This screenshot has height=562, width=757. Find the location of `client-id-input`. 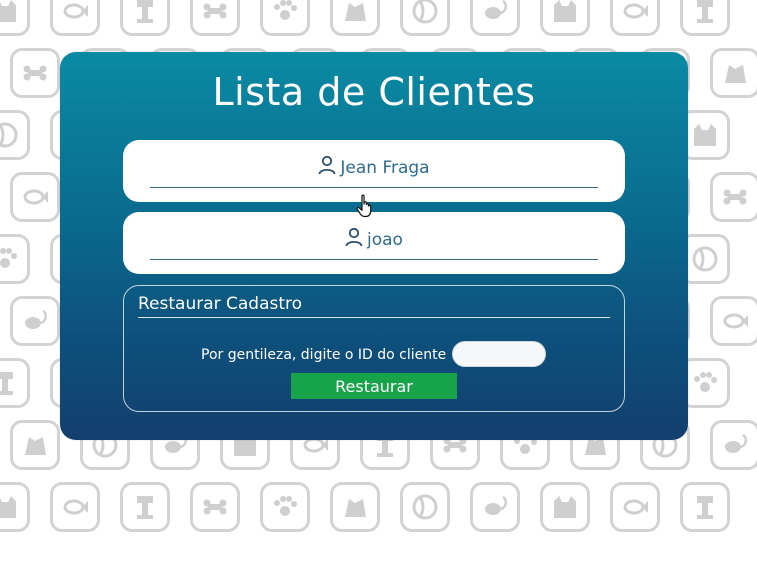

client-id-input is located at coordinates (499, 354).